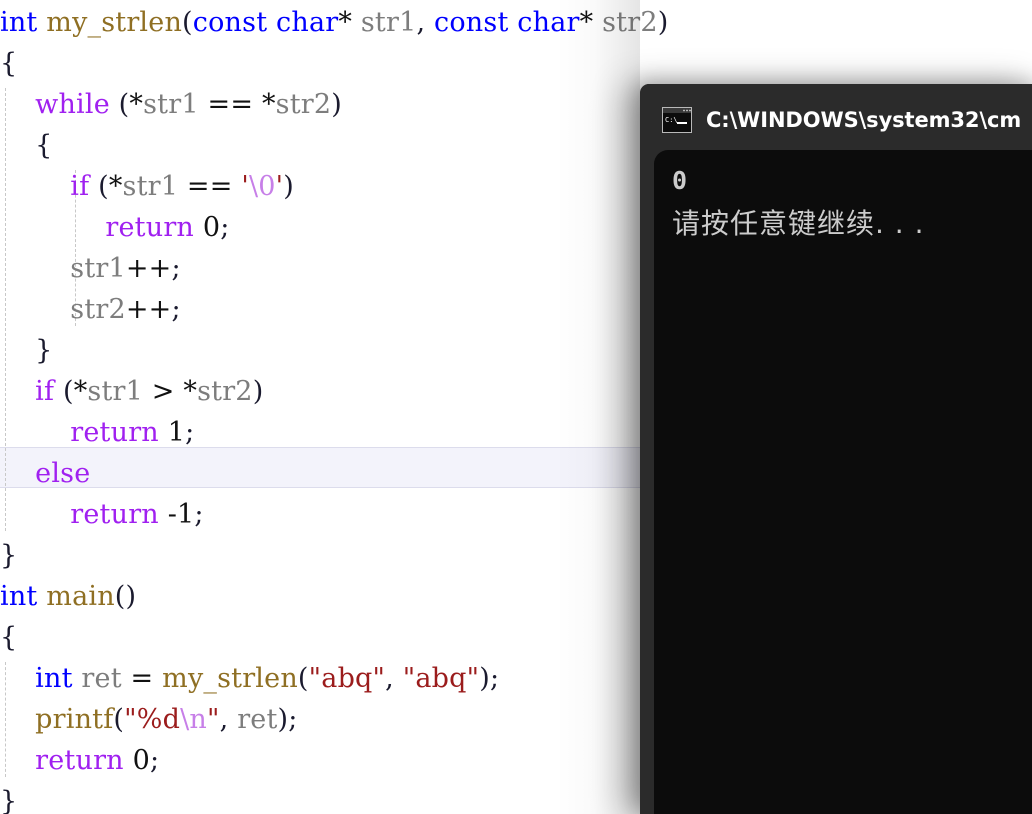 The height and width of the screenshot is (814, 1032). I want to click on code-line: return 1;, so click(97, 432).